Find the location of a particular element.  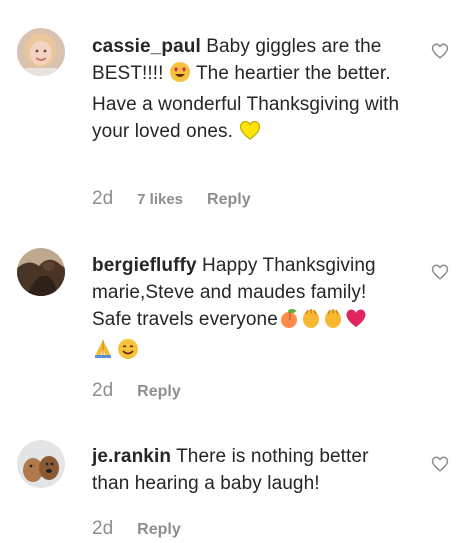

red-heart-emoji-icon is located at coordinates (356, 322).